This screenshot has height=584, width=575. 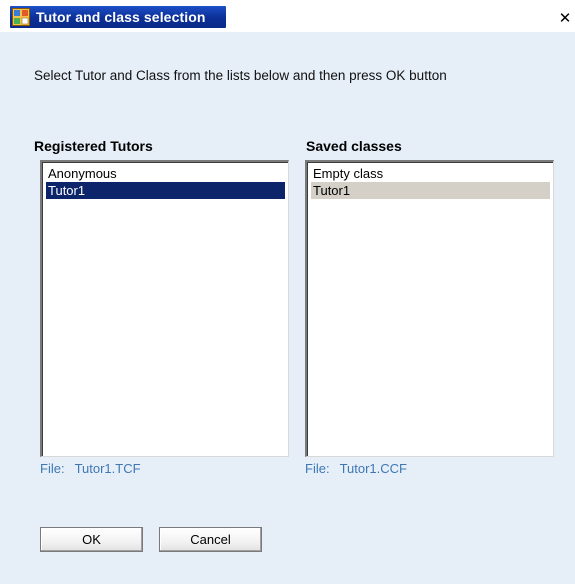 What do you see at coordinates (430, 190) in the screenshot?
I see `class-item-tutor1: Tutor1` at bounding box center [430, 190].